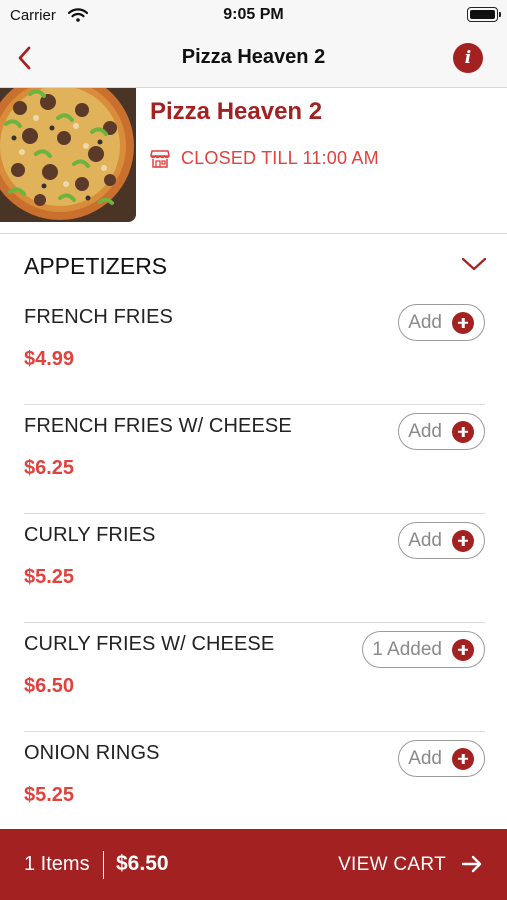 This screenshot has height=900, width=507. What do you see at coordinates (49, 686) in the screenshot?
I see `item-price: $6.50` at bounding box center [49, 686].